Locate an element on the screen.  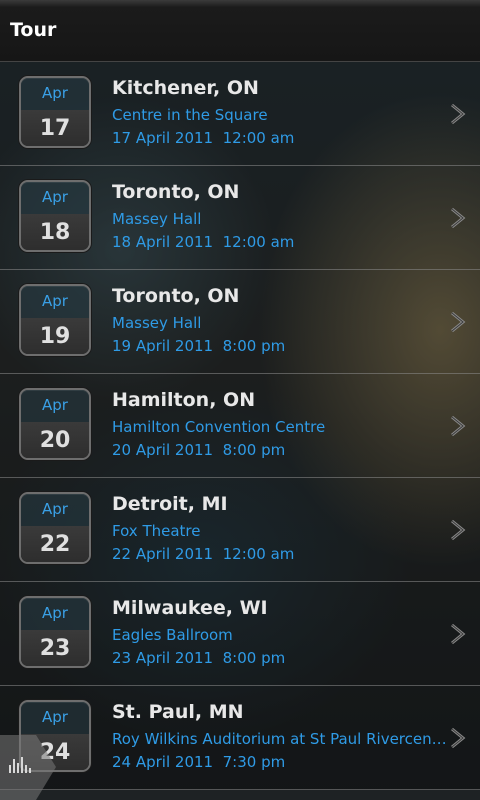
event-datetime: 18 April 2011 12:00 am is located at coordinates (203, 242).